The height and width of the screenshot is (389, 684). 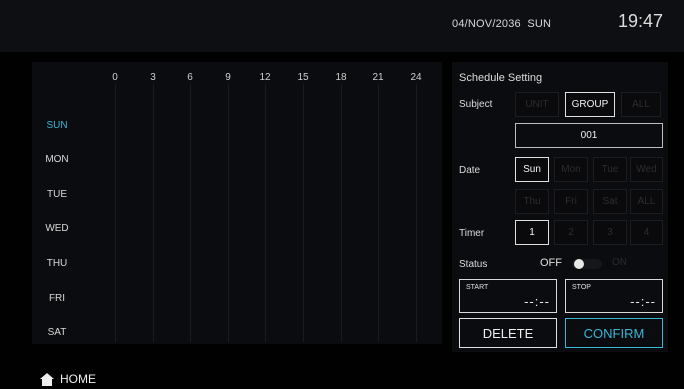 What do you see at coordinates (57, 298) in the screenshot?
I see `day-row-fri: FRI` at bounding box center [57, 298].